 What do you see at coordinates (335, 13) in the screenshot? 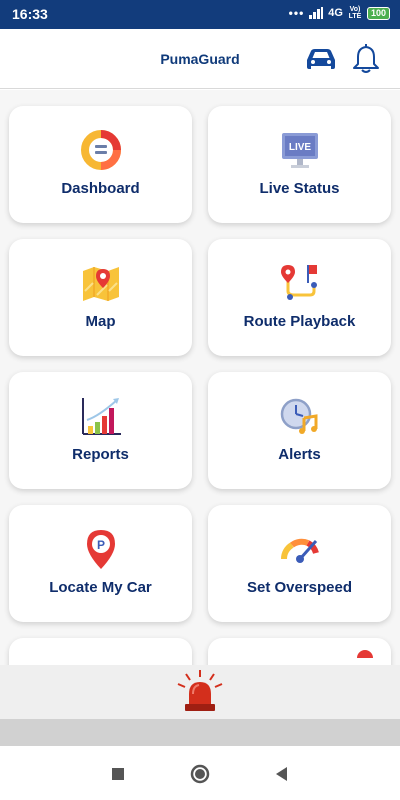
I see `network-type: 4G` at bounding box center [335, 13].